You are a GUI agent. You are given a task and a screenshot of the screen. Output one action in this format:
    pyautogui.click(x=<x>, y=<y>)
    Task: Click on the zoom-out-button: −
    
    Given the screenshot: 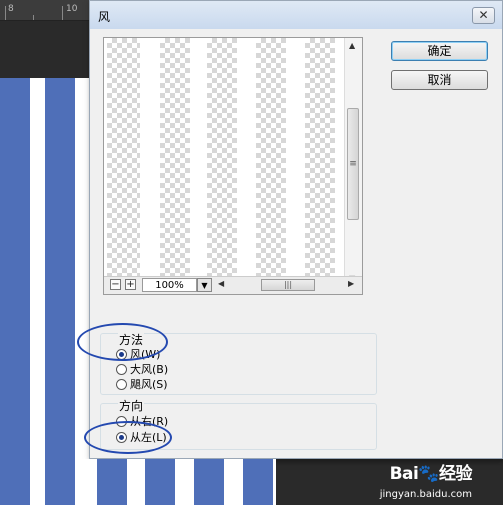 What is the action you would take?
    pyautogui.click(x=115, y=284)
    